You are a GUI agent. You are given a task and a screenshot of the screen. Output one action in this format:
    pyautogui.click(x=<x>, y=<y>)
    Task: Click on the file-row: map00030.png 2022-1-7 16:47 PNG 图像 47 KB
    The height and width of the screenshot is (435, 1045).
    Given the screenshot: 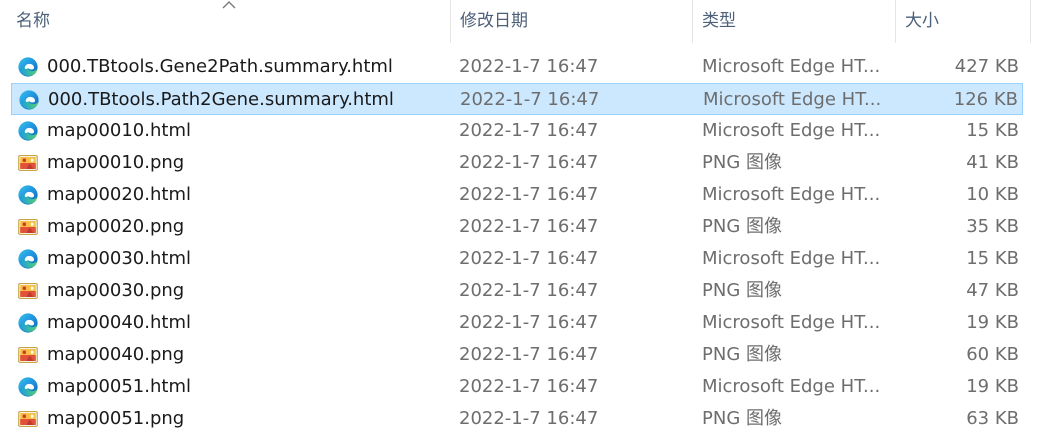 What is the action you would take?
    pyautogui.click(x=517, y=291)
    